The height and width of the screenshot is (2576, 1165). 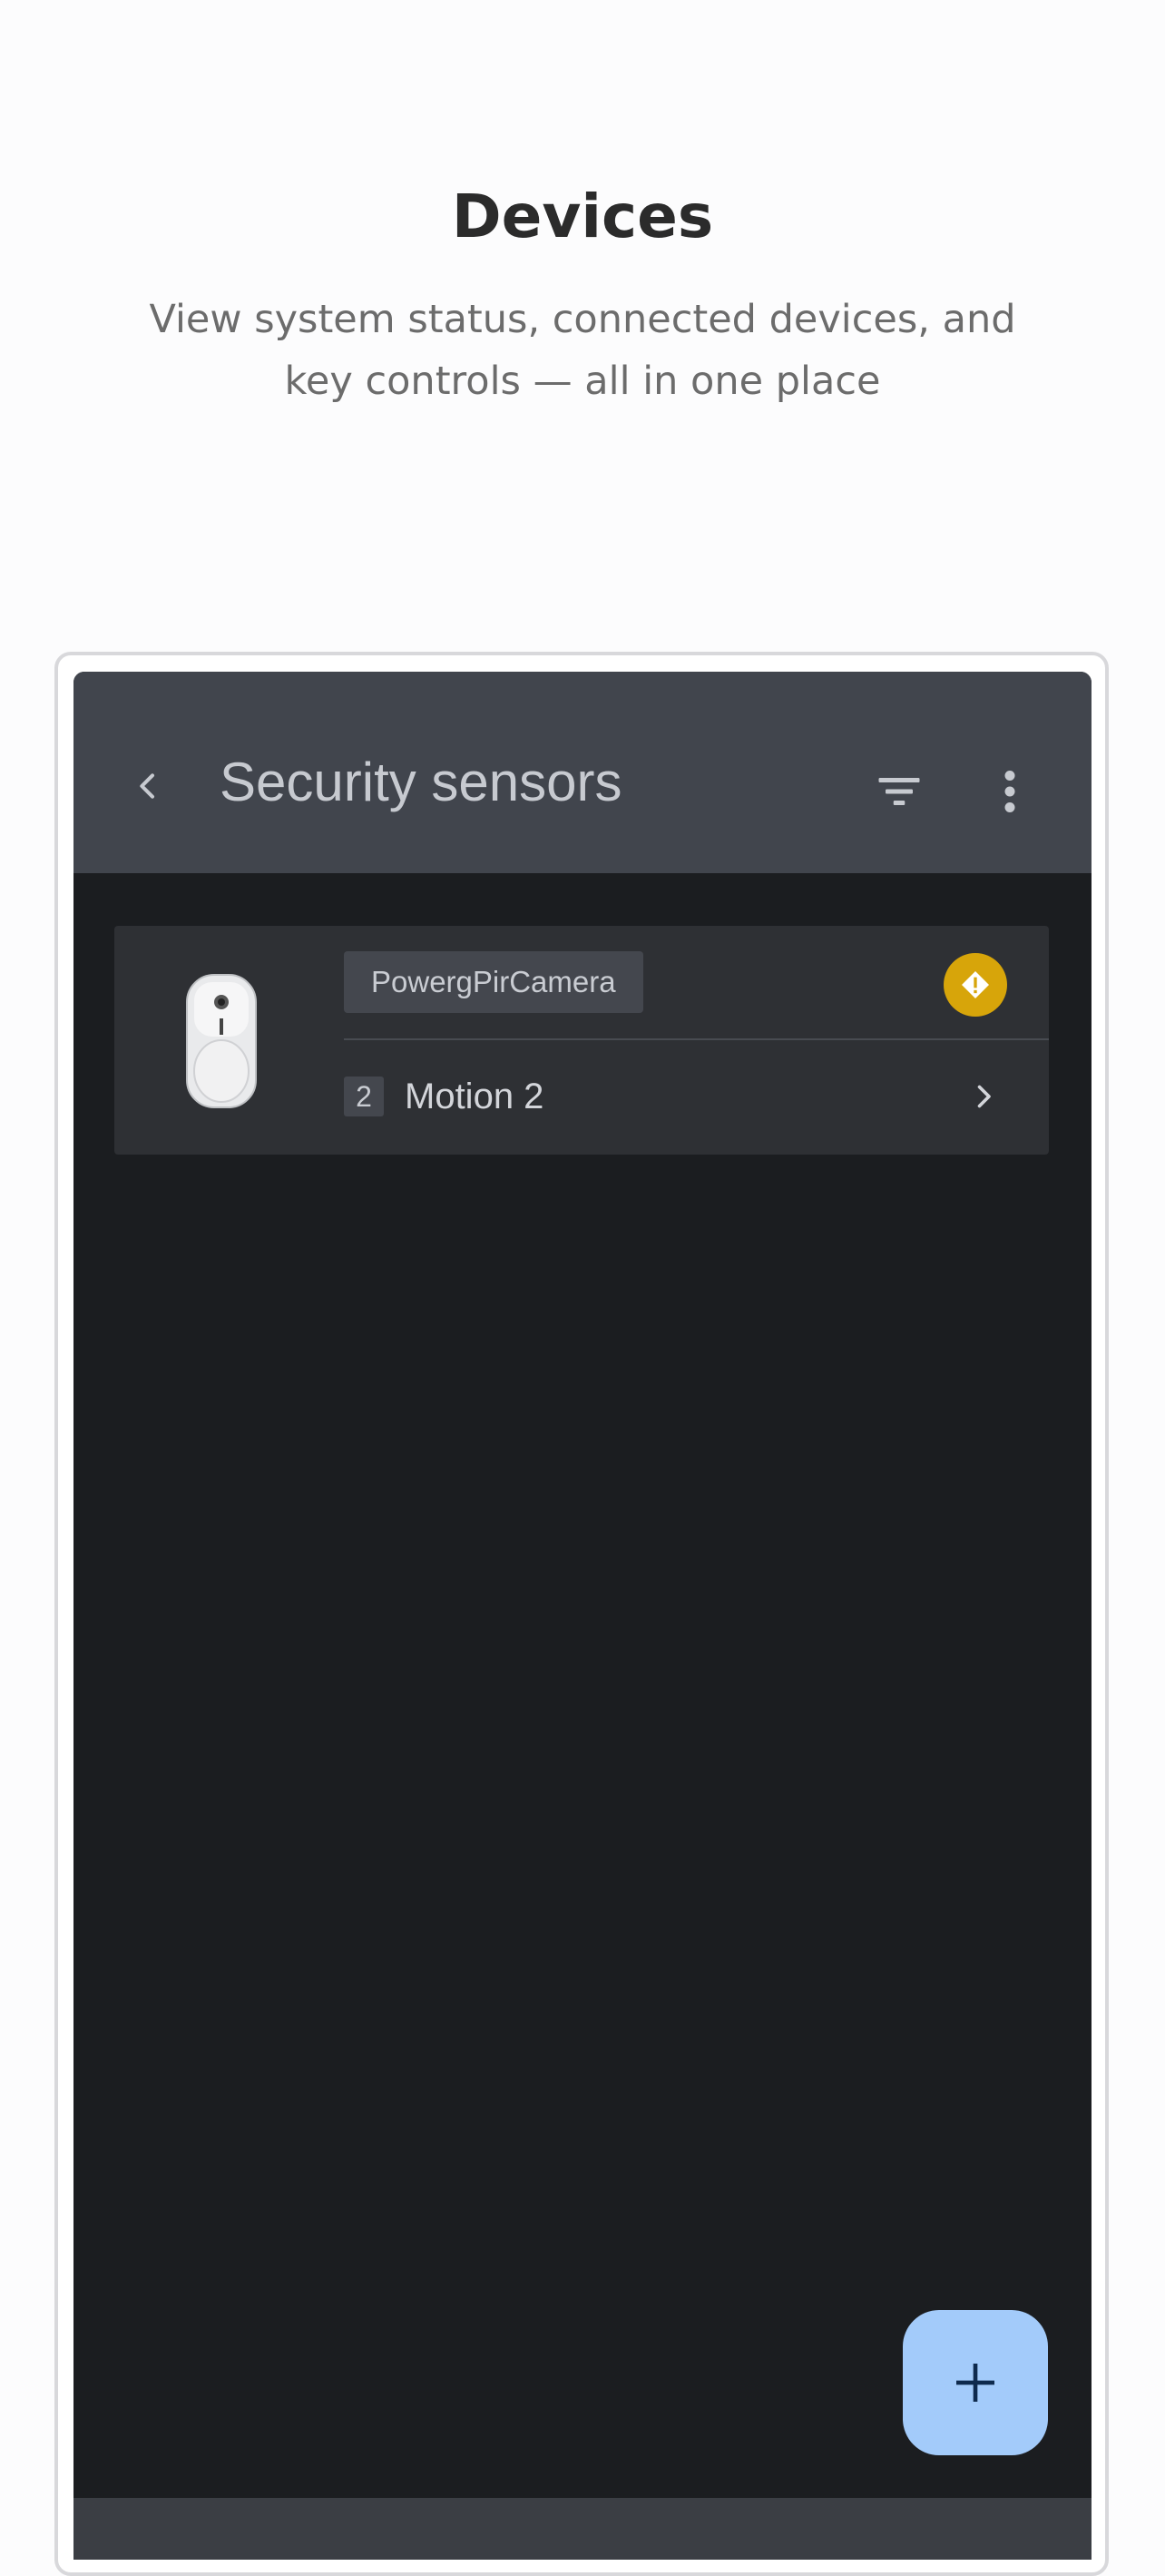 I want to click on page-title: Security sensors, so click(x=421, y=782).